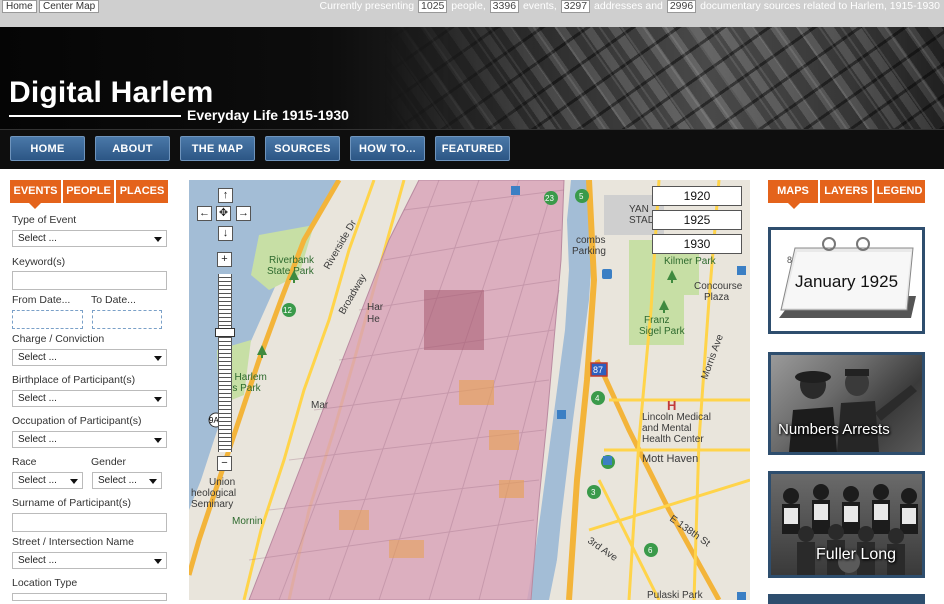  I want to click on year-1925-button: 1925, so click(697, 220).